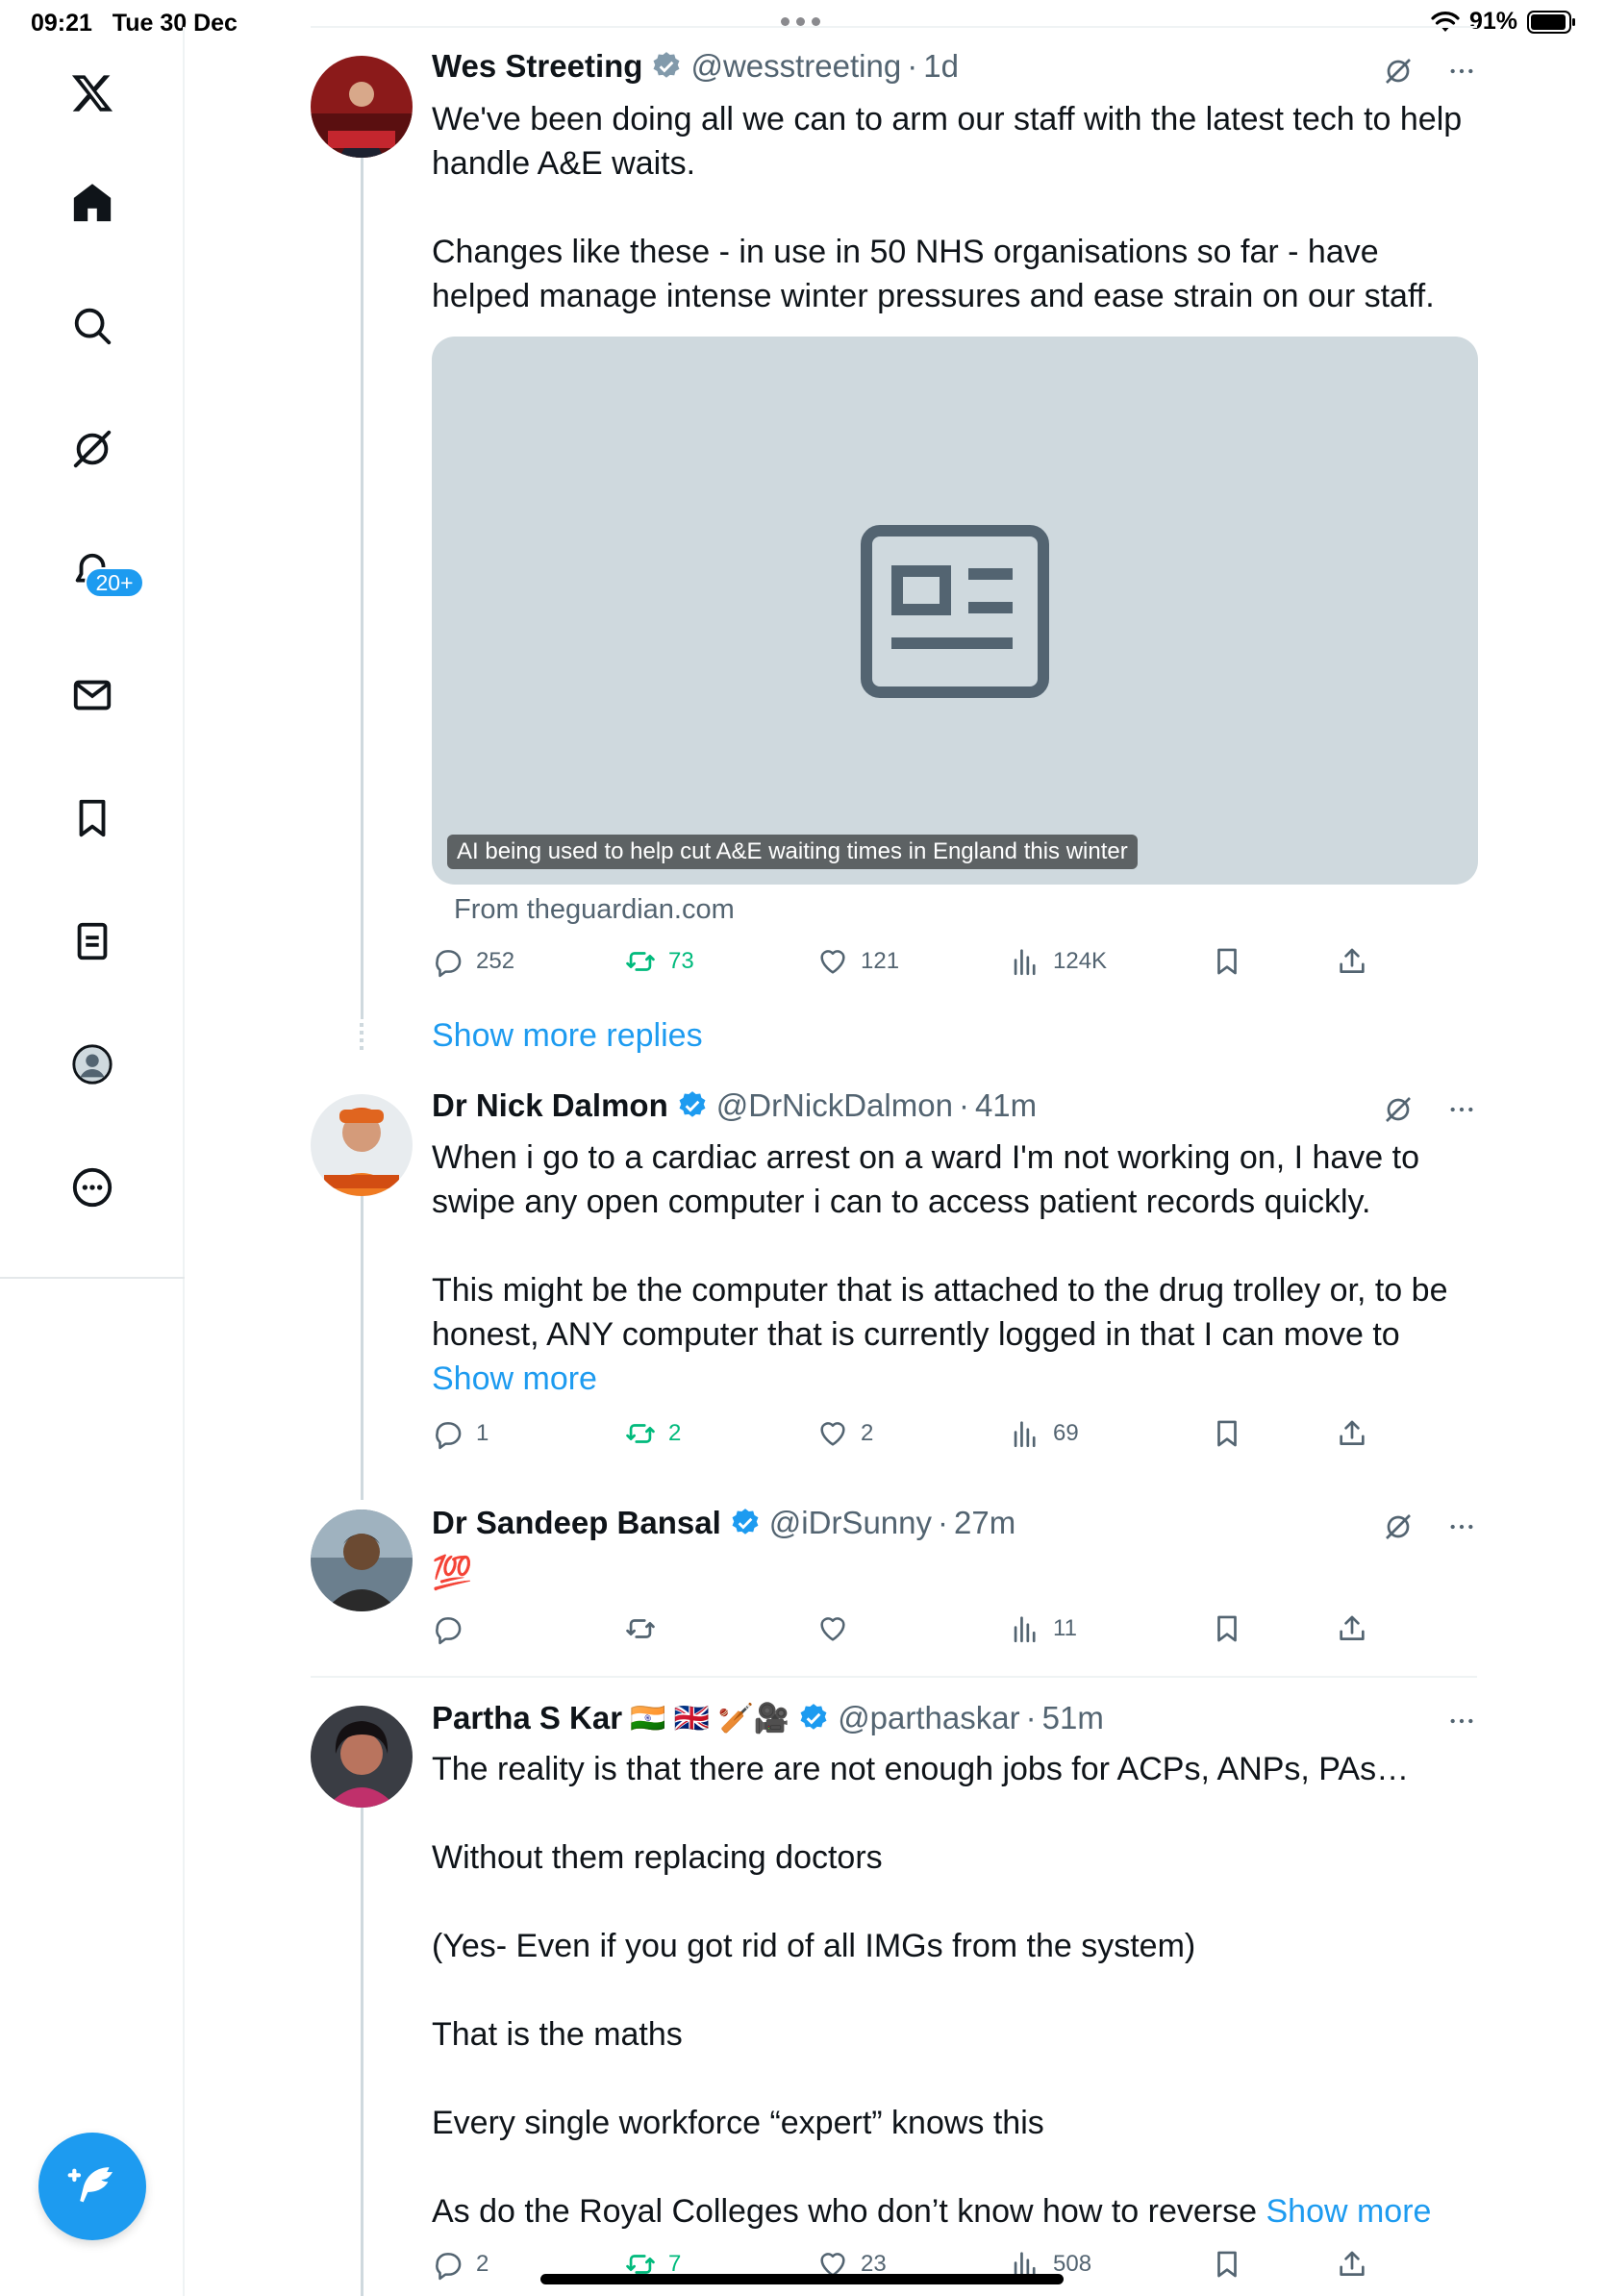  What do you see at coordinates (675, 1433) in the screenshot?
I see `repost-count: 2` at bounding box center [675, 1433].